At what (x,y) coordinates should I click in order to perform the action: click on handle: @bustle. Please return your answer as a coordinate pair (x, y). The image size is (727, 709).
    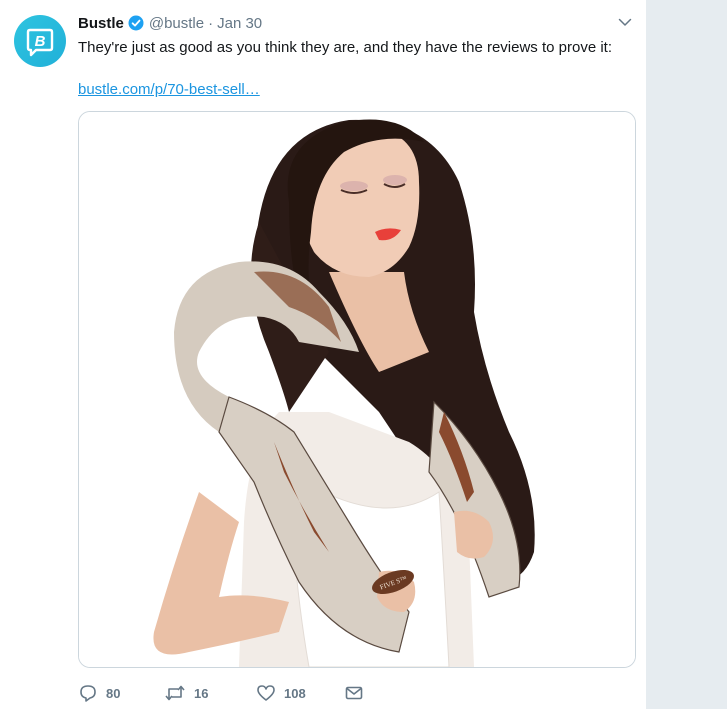
    Looking at the image, I should click on (176, 23).